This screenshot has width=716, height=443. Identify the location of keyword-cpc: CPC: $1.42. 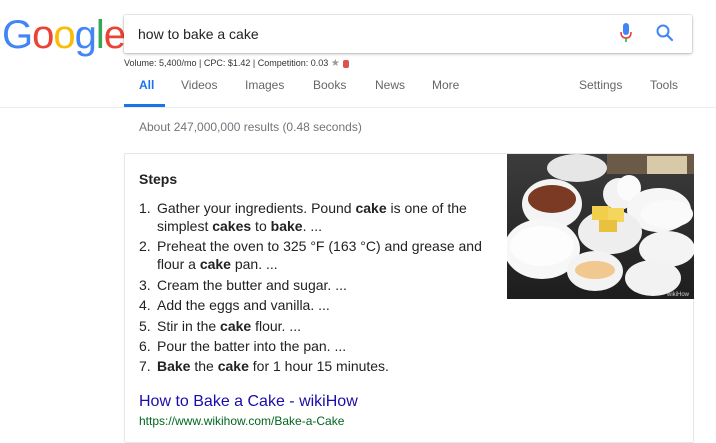
(227, 63).